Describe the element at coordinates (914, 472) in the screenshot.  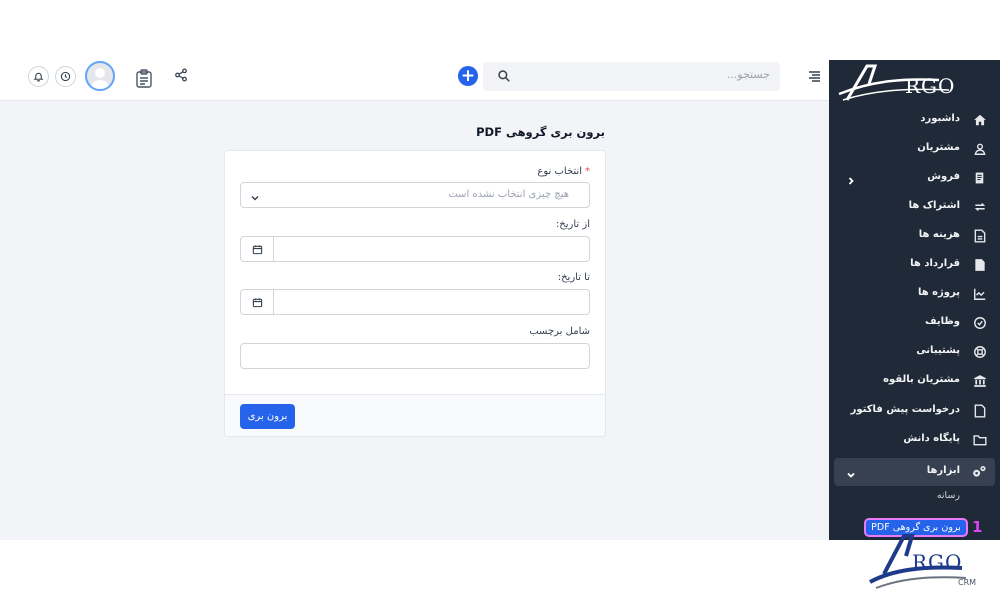
I see `sidebar-item-utilities: ابزارها` at that location.